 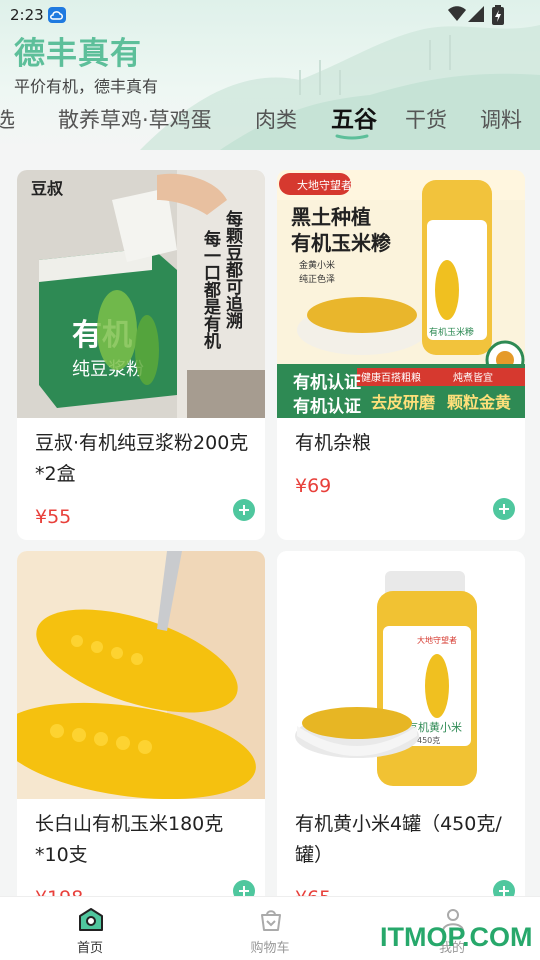 I want to click on image-text-jar-label: 有机玉米糁, so click(x=451, y=332).